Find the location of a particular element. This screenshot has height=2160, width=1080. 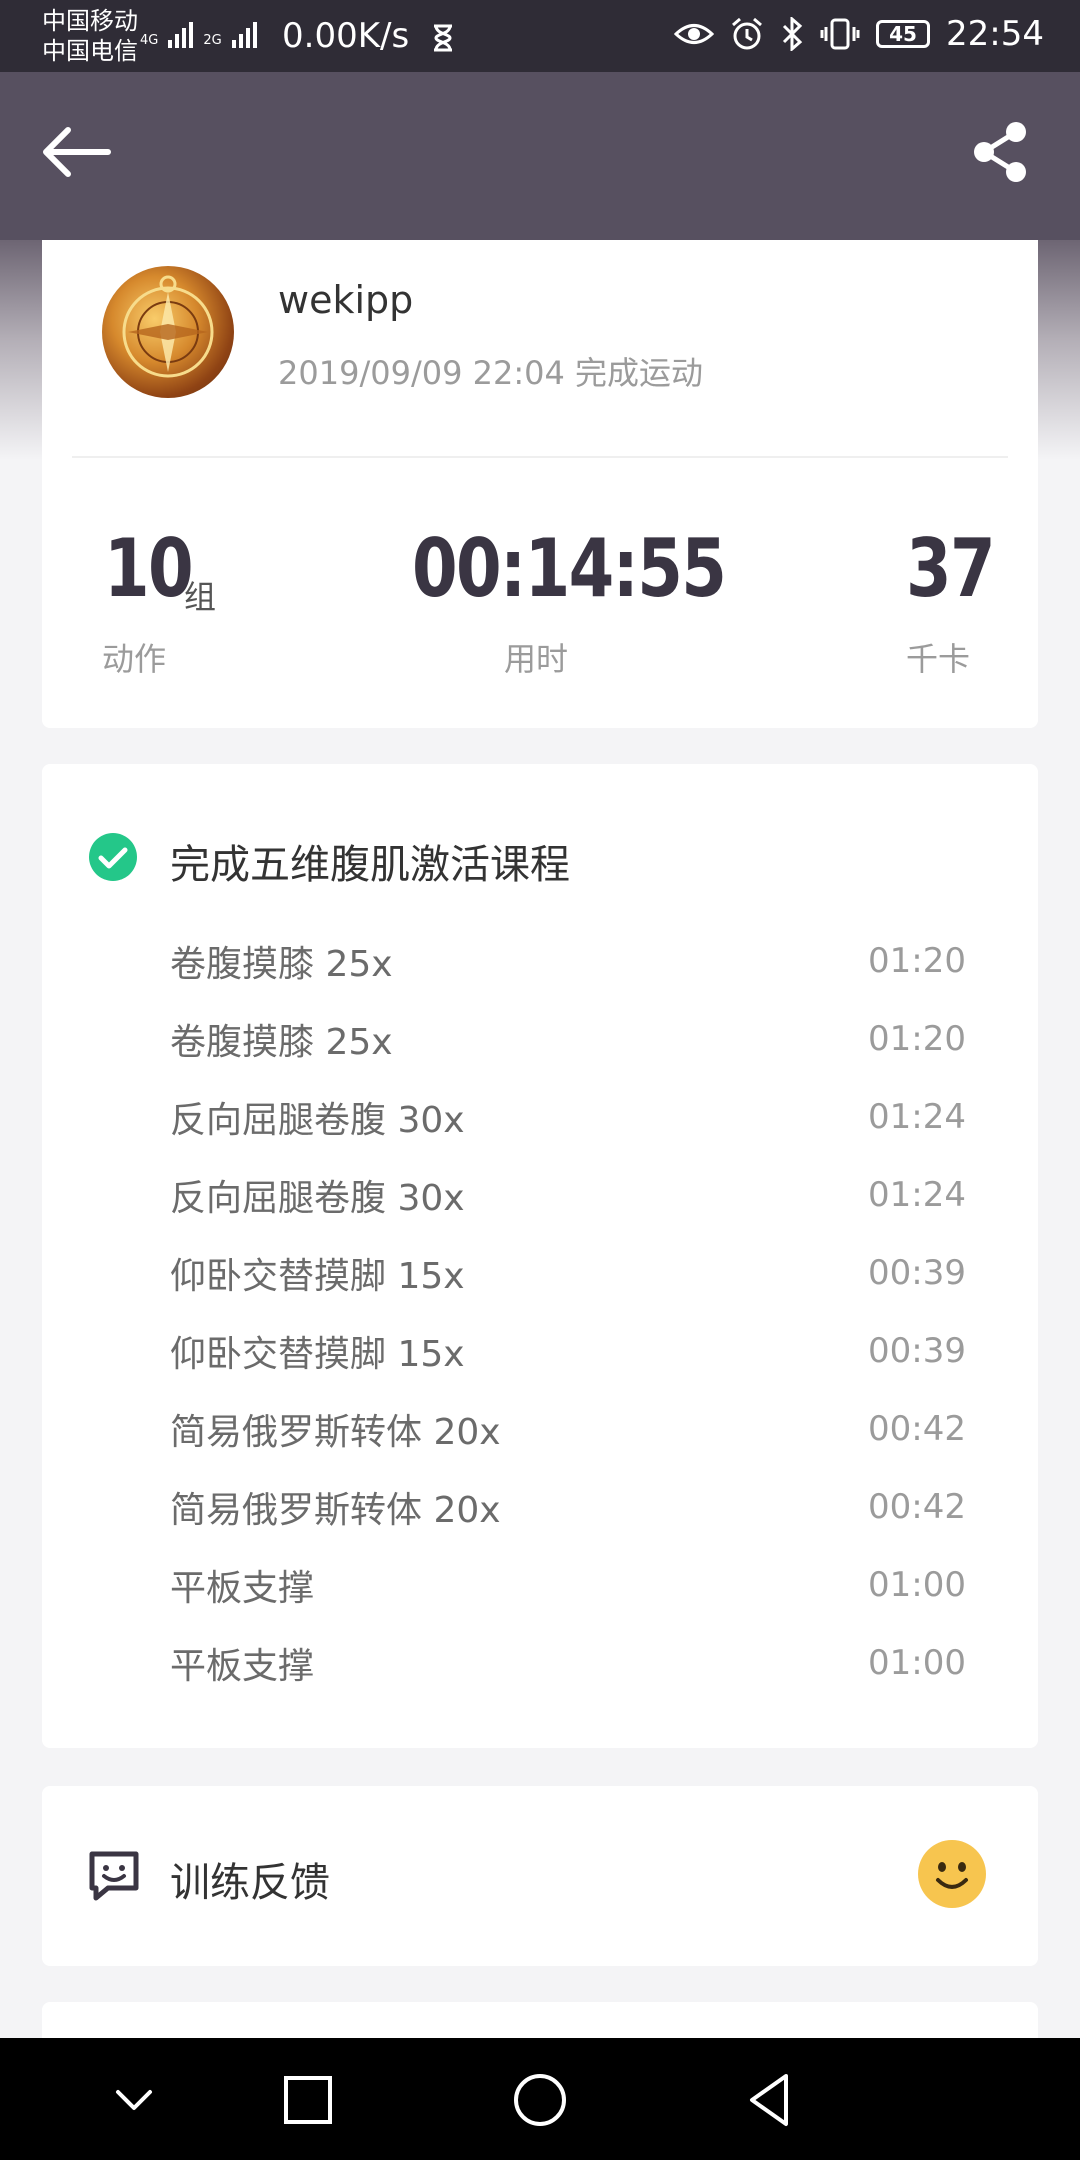

carrier-info: 中国移动 中国电信 is located at coordinates (90, 36).